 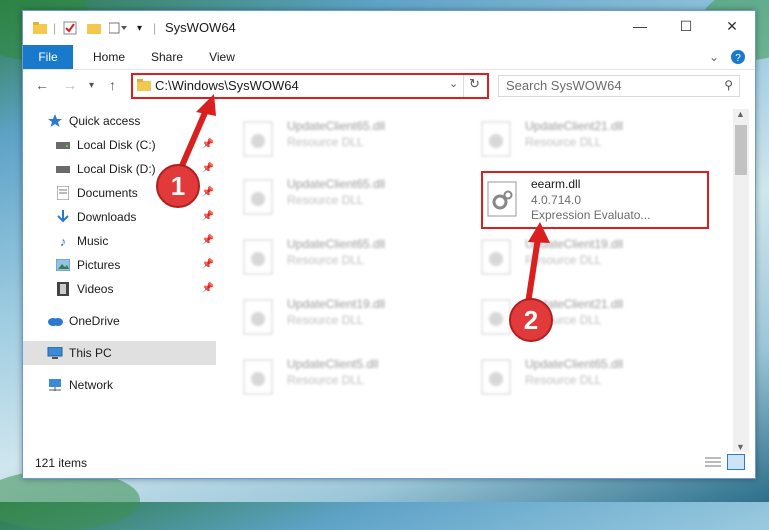 What do you see at coordinates (358, 377) in the screenshot?
I see `file-item: UpdateClient5.dll Resource DLL` at bounding box center [358, 377].